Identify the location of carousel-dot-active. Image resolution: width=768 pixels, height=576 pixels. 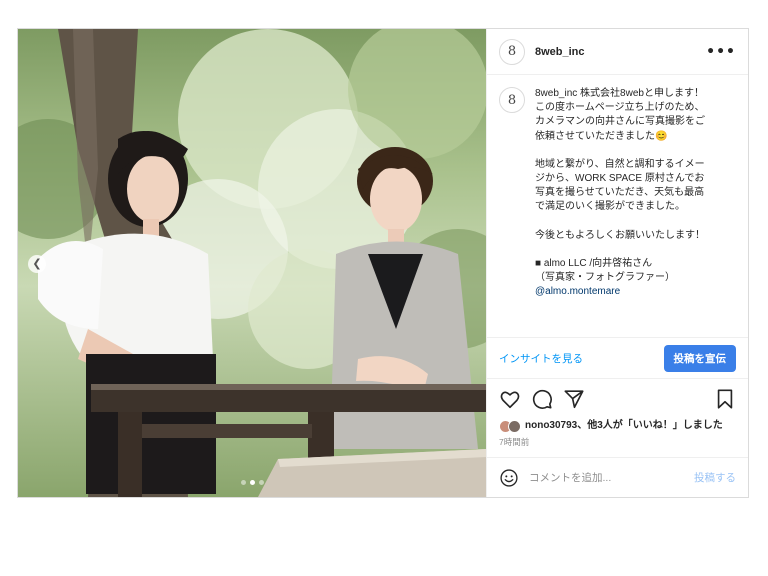
(252, 482).